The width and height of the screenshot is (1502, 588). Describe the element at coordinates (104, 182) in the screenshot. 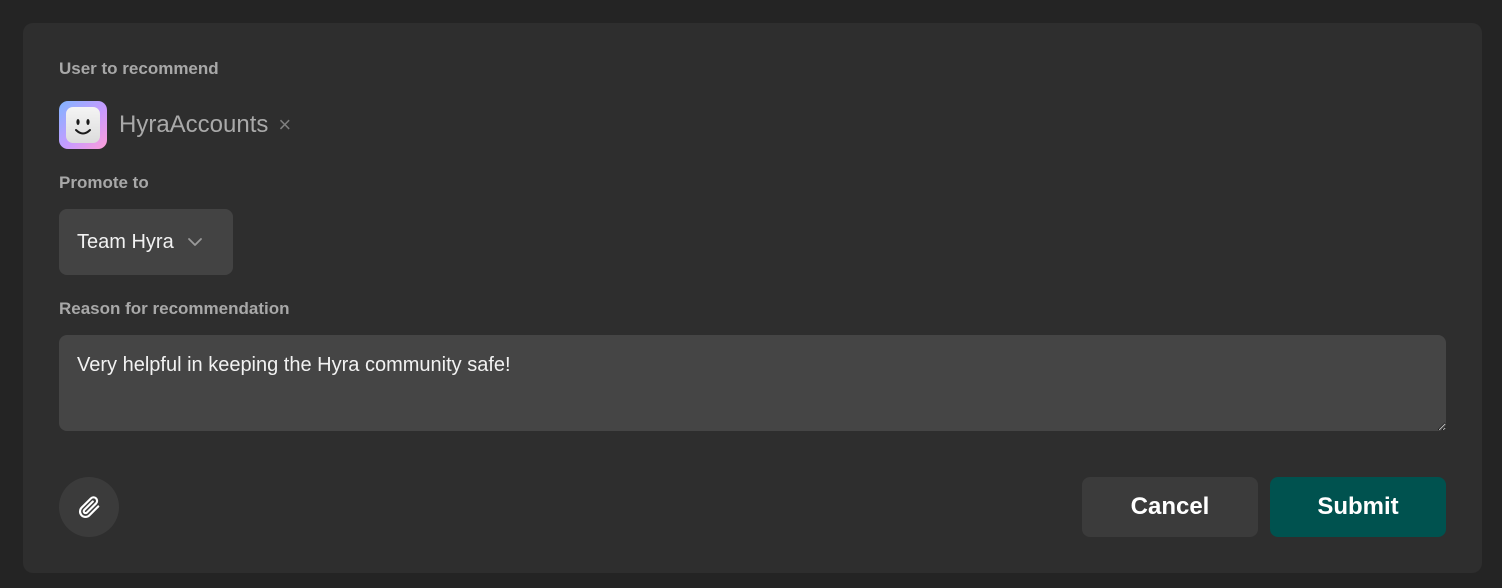

I see `promote-to-label: Promote to` at that location.